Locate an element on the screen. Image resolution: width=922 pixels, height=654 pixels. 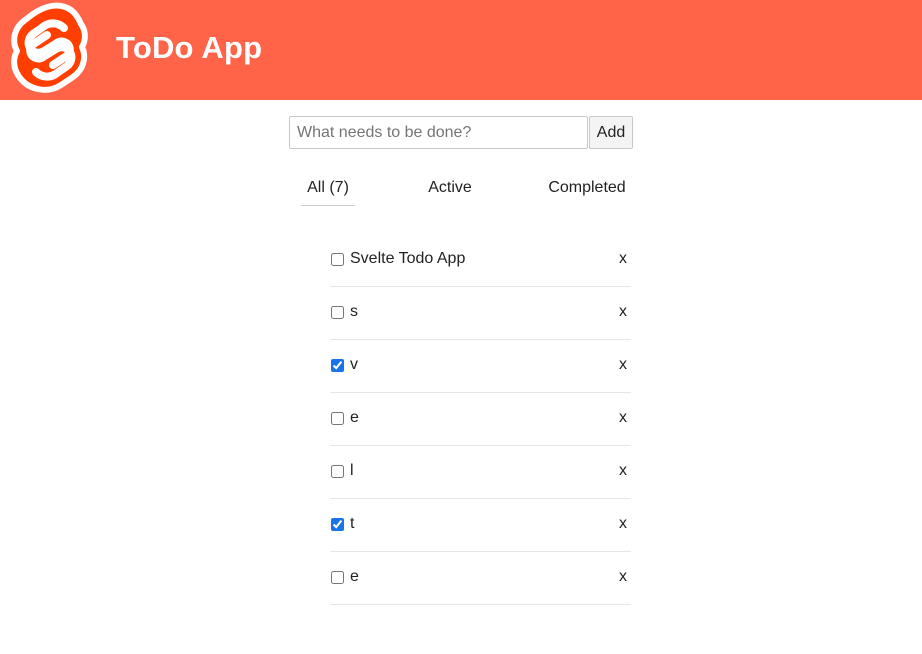
tab-all: All (7) is located at coordinates (328, 189).